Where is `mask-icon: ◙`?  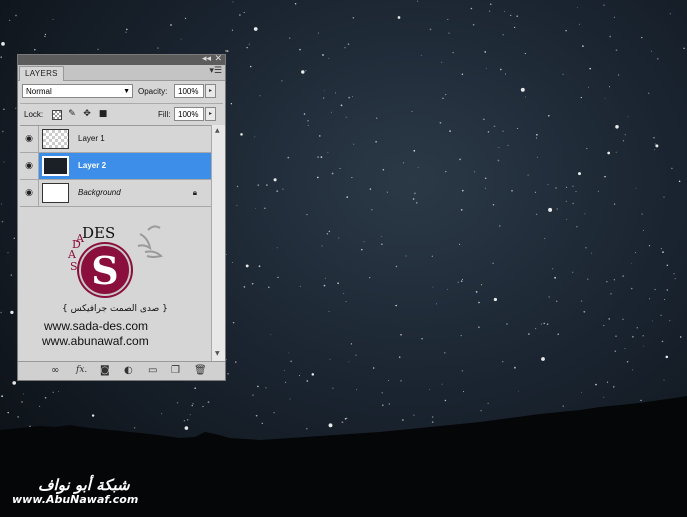 mask-icon: ◙ is located at coordinates (105, 370).